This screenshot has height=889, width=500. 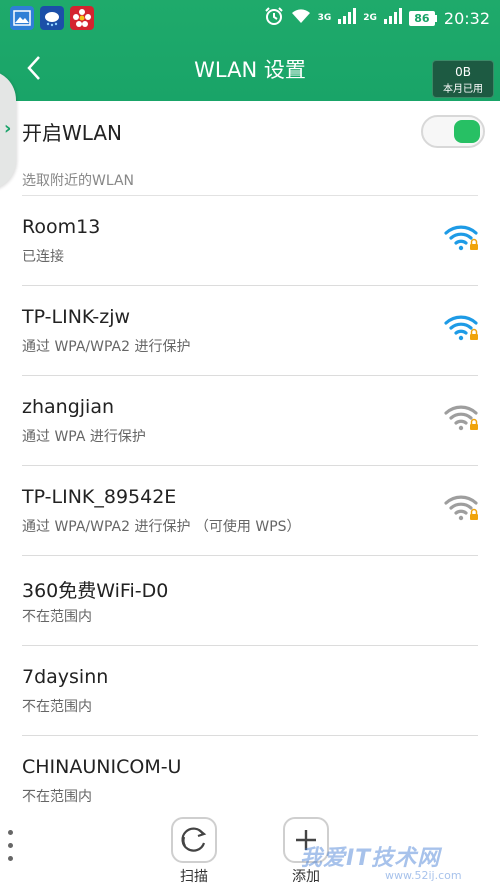 I want to click on wifi-status-icon, so click(x=301, y=18).